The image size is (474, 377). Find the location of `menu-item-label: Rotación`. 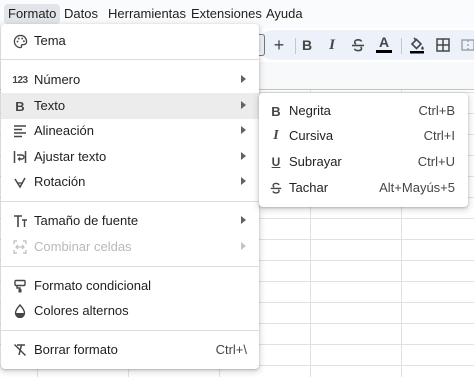

menu-item-label: Rotación is located at coordinates (60, 181).